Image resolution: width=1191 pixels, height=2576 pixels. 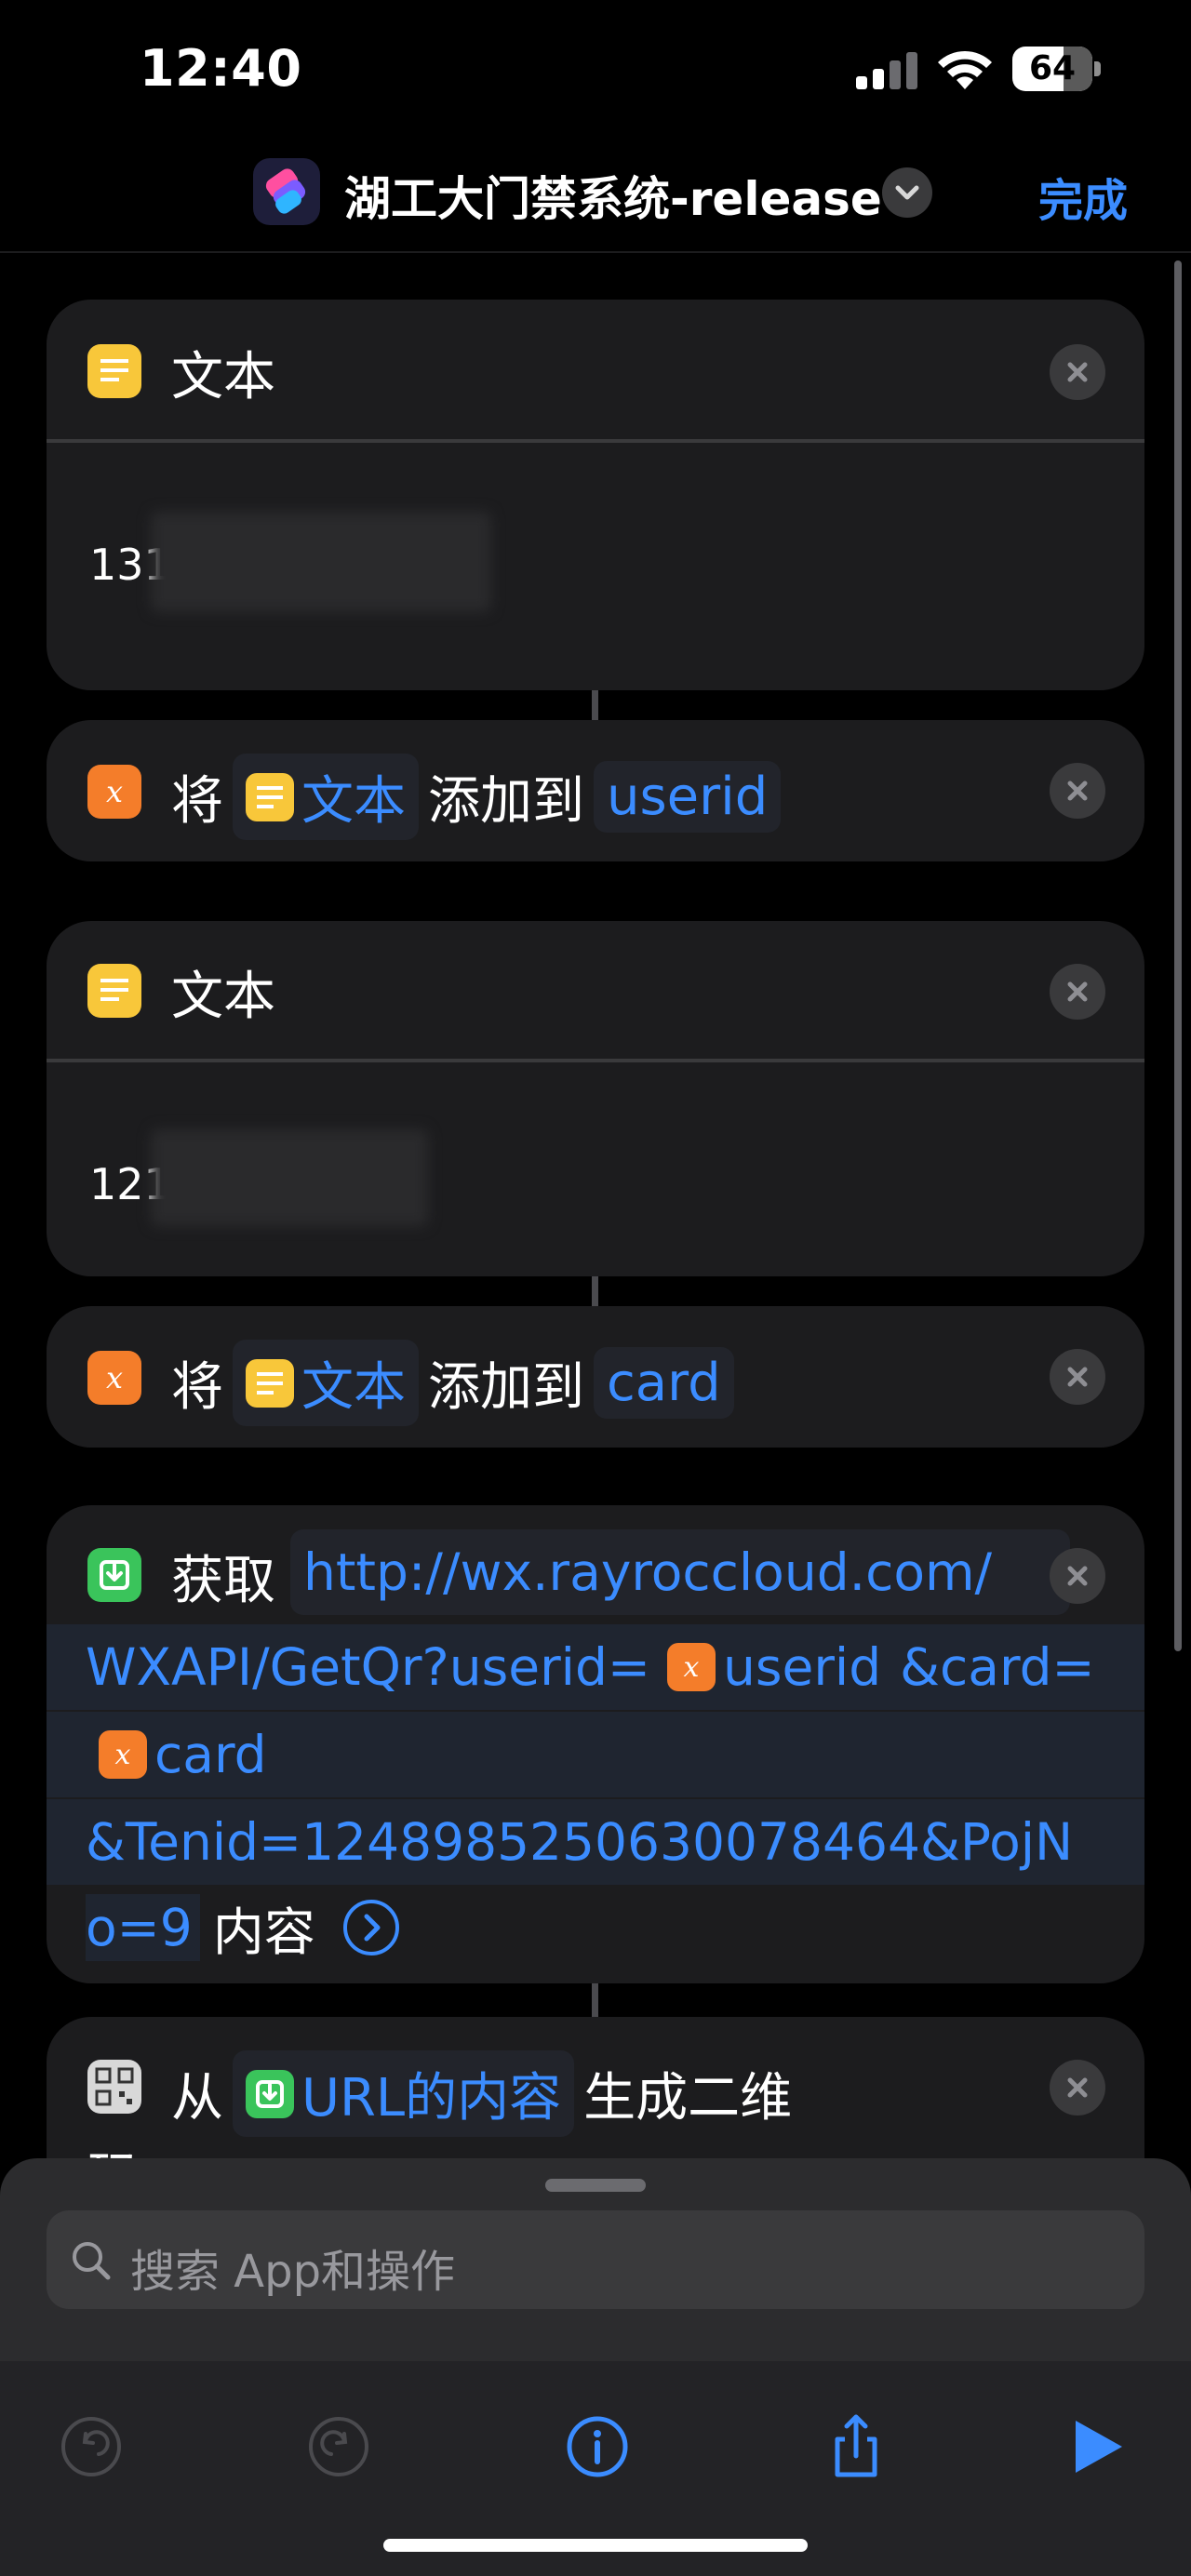 I want to click on share-icon, so click(x=856, y=2446).